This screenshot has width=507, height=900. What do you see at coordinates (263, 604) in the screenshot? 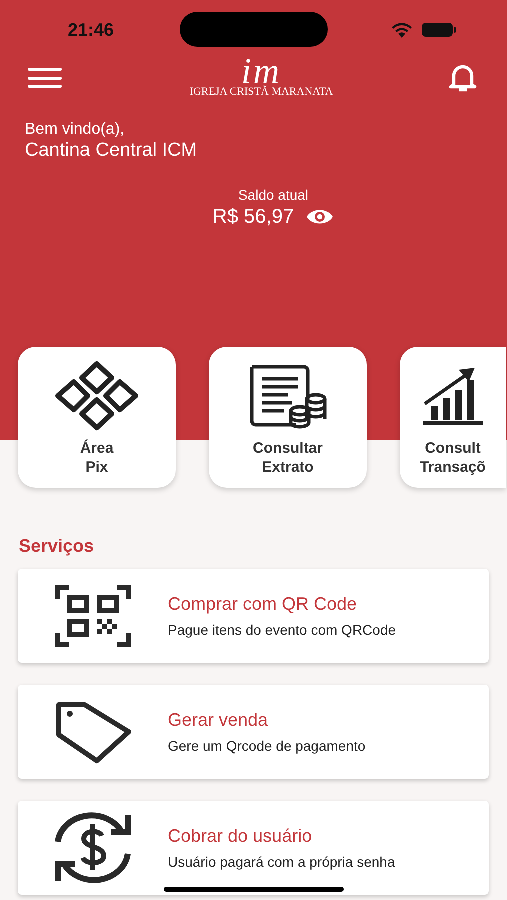
I see `service-title: Comprar com QR Code` at bounding box center [263, 604].